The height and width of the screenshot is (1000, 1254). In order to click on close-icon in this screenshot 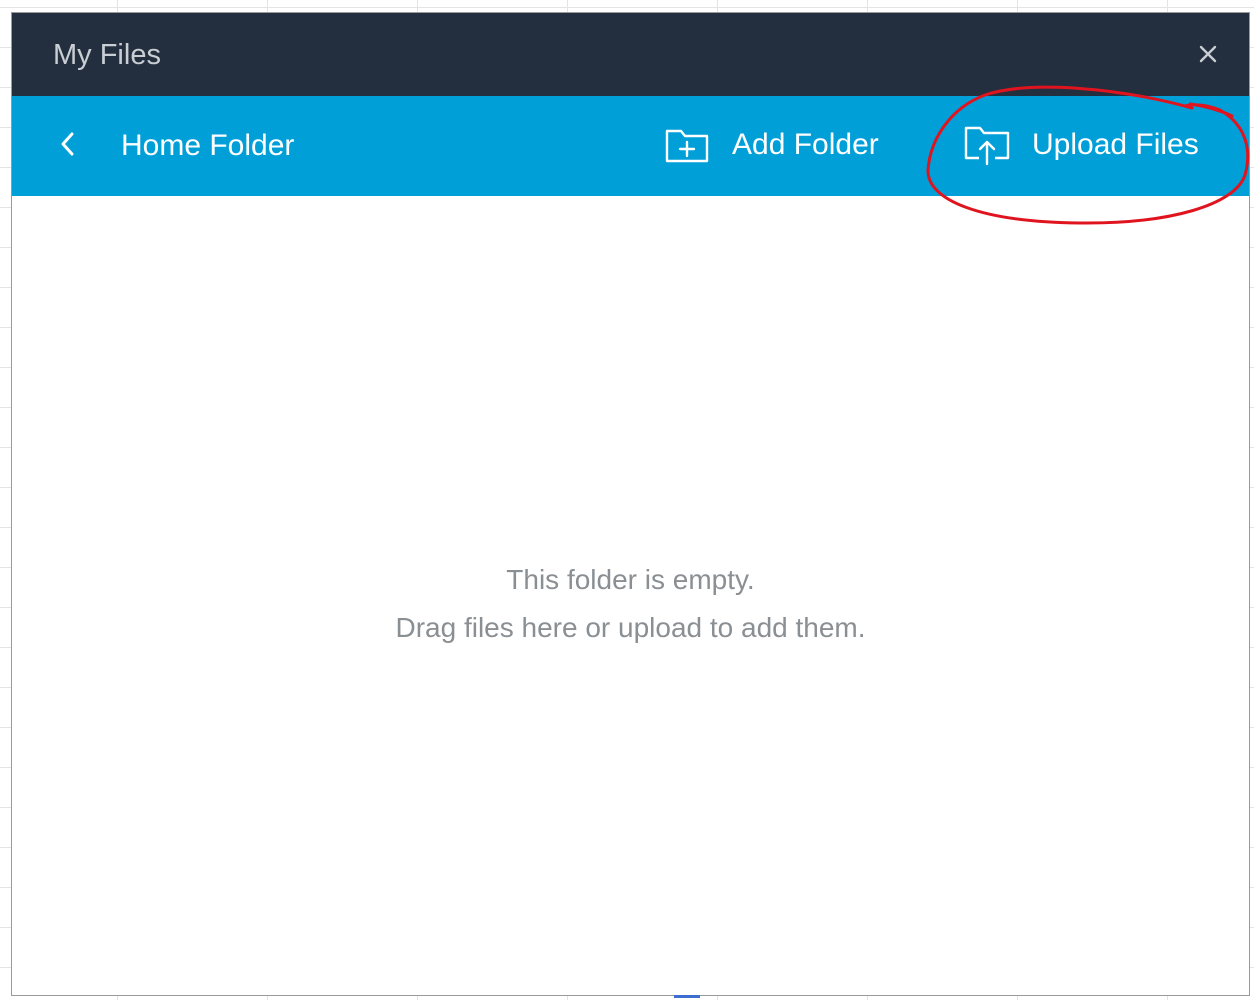, I will do `click(1208, 54)`.